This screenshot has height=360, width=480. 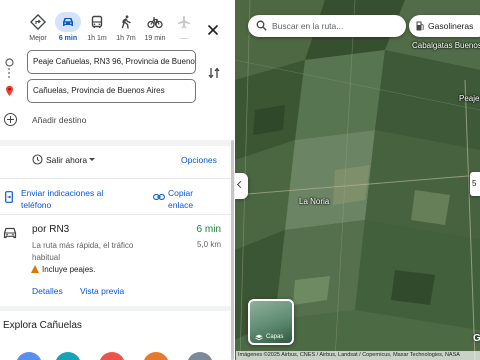 What do you see at coordinates (446, 45) in the screenshot?
I see `map-label-cabalgatas: Cabalgatas Buenos` at bounding box center [446, 45].